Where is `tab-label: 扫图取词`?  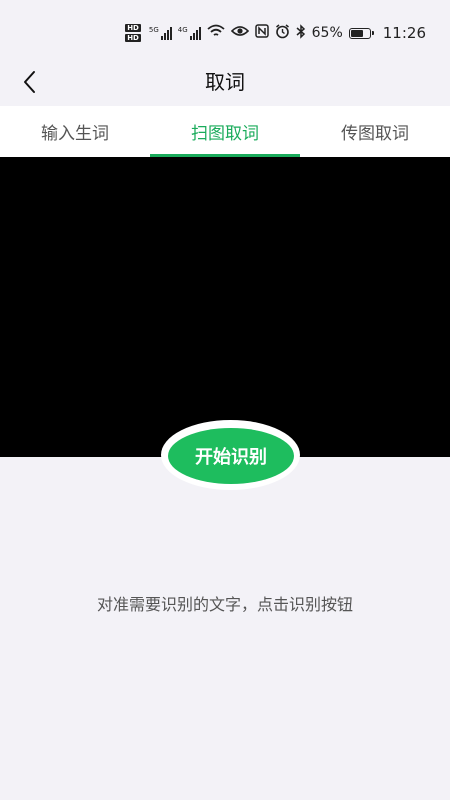
tab-label: 扫图取词 is located at coordinates (225, 134).